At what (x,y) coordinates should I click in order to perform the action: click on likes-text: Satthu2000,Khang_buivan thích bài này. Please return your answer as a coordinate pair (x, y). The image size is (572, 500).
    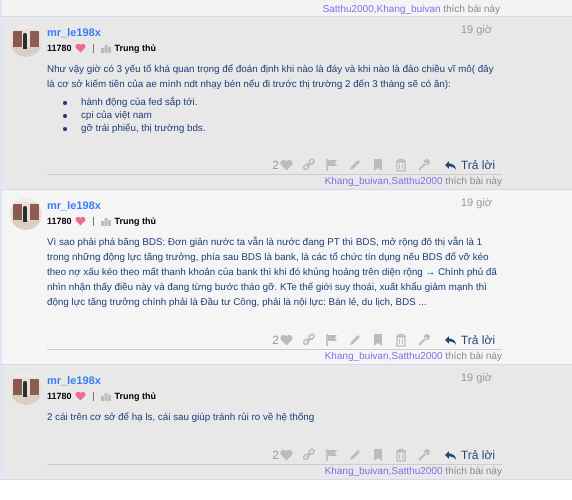
    Looking at the image, I should click on (411, 9).